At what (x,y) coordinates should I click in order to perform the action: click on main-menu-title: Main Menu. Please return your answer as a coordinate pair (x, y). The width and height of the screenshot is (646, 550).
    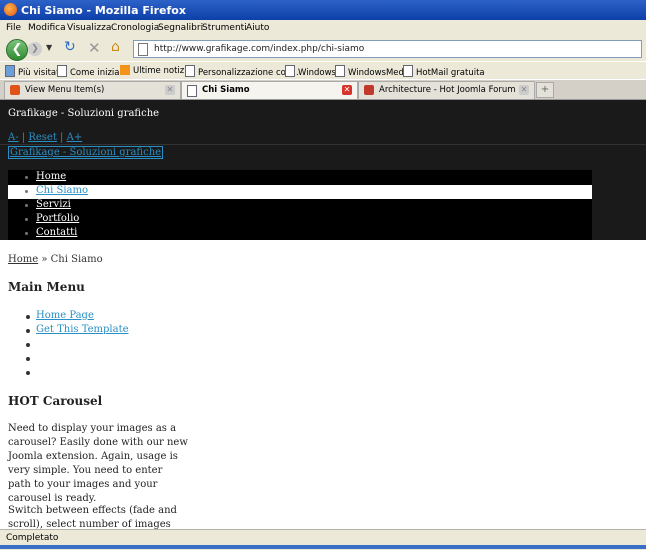
    Looking at the image, I should click on (46, 287).